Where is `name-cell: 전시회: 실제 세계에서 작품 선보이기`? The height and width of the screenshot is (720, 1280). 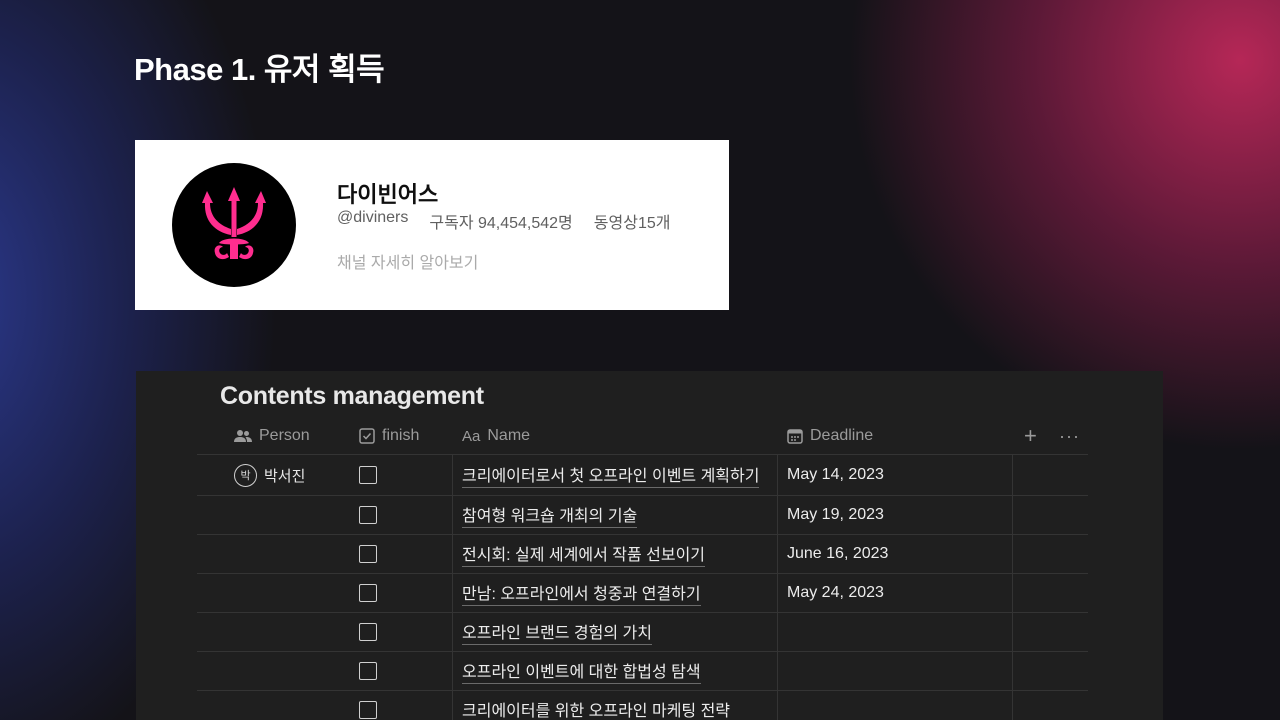
name-cell: 전시회: 실제 세계에서 작품 선보이기 is located at coordinates (584, 554).